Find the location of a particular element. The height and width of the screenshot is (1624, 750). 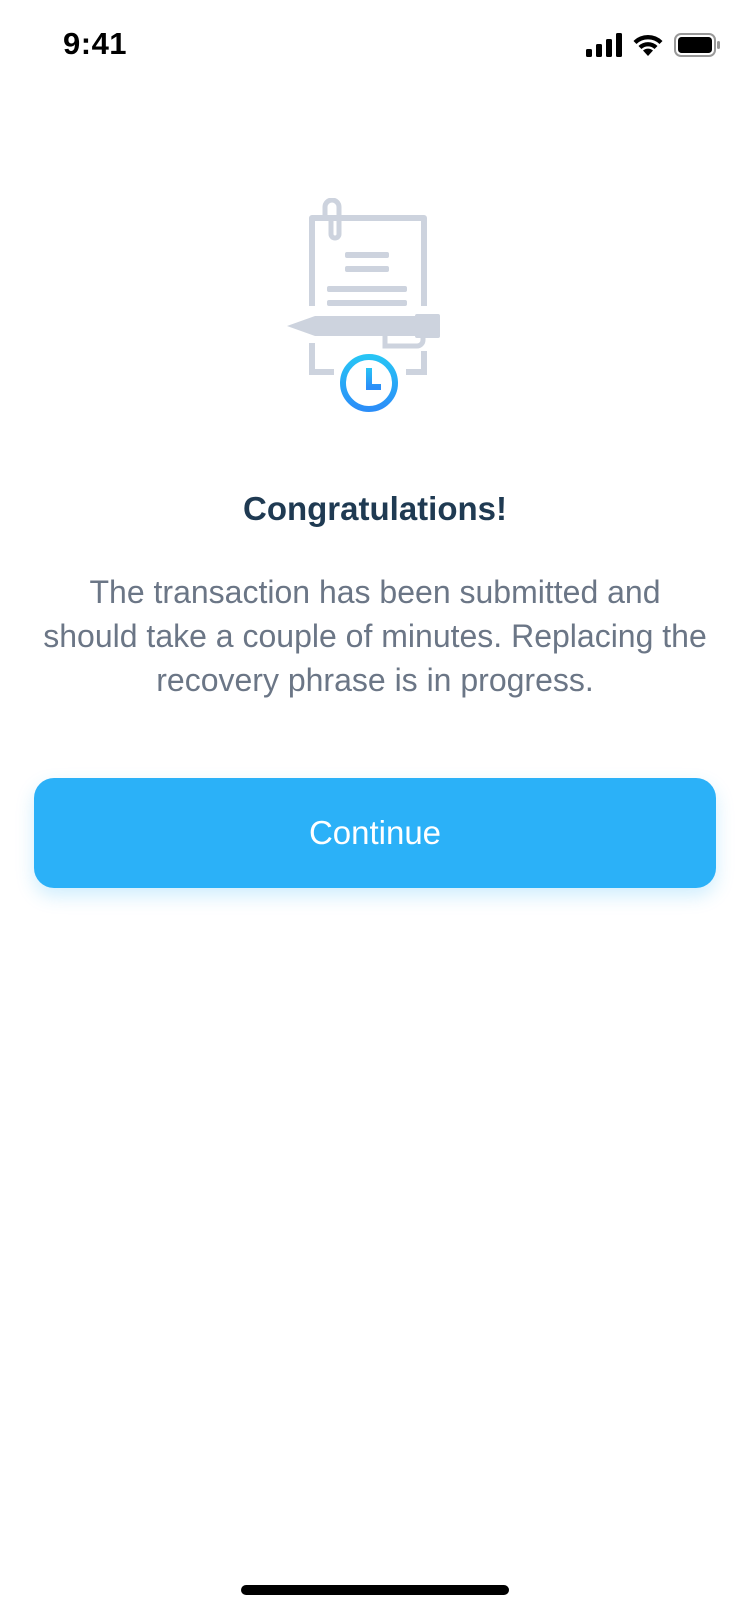

status-bar: 9:41 is located at coordinates (375, 44).